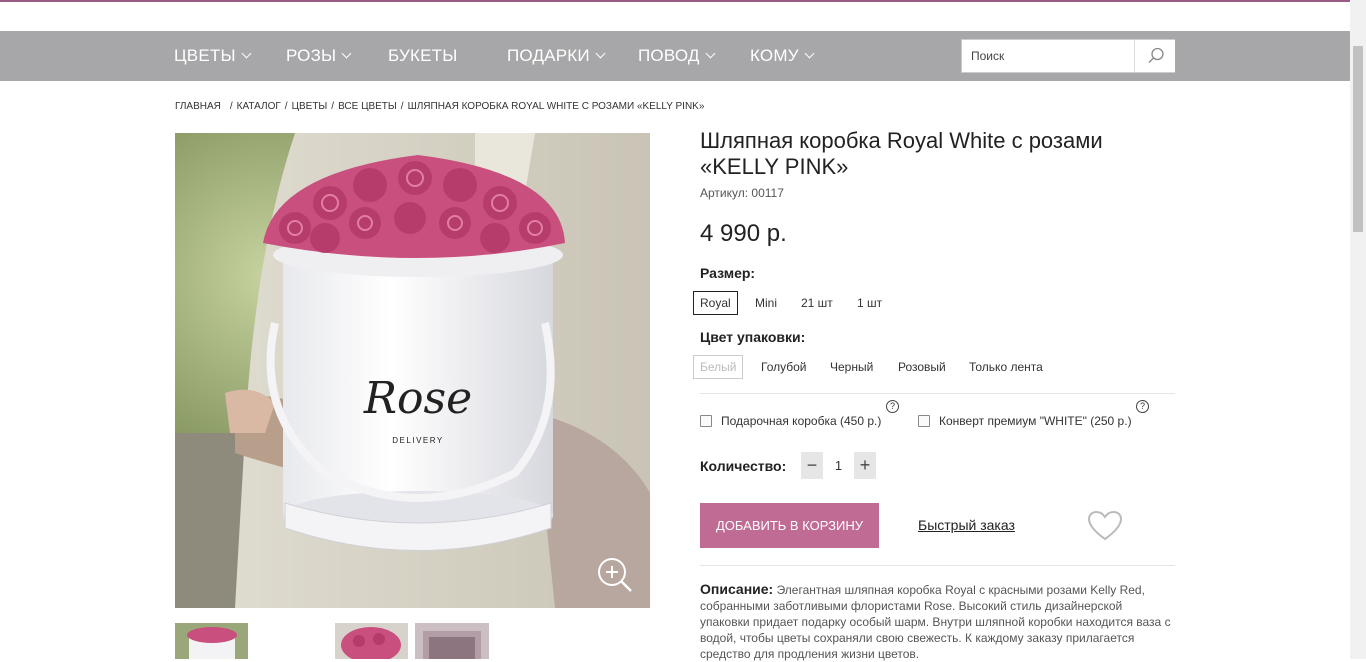 This screenshot has height=662, width=1366. What do you see at coordinates (1105, 526) in the screenshot?
I see `heart-icon` at bounding box center [1105, 526].